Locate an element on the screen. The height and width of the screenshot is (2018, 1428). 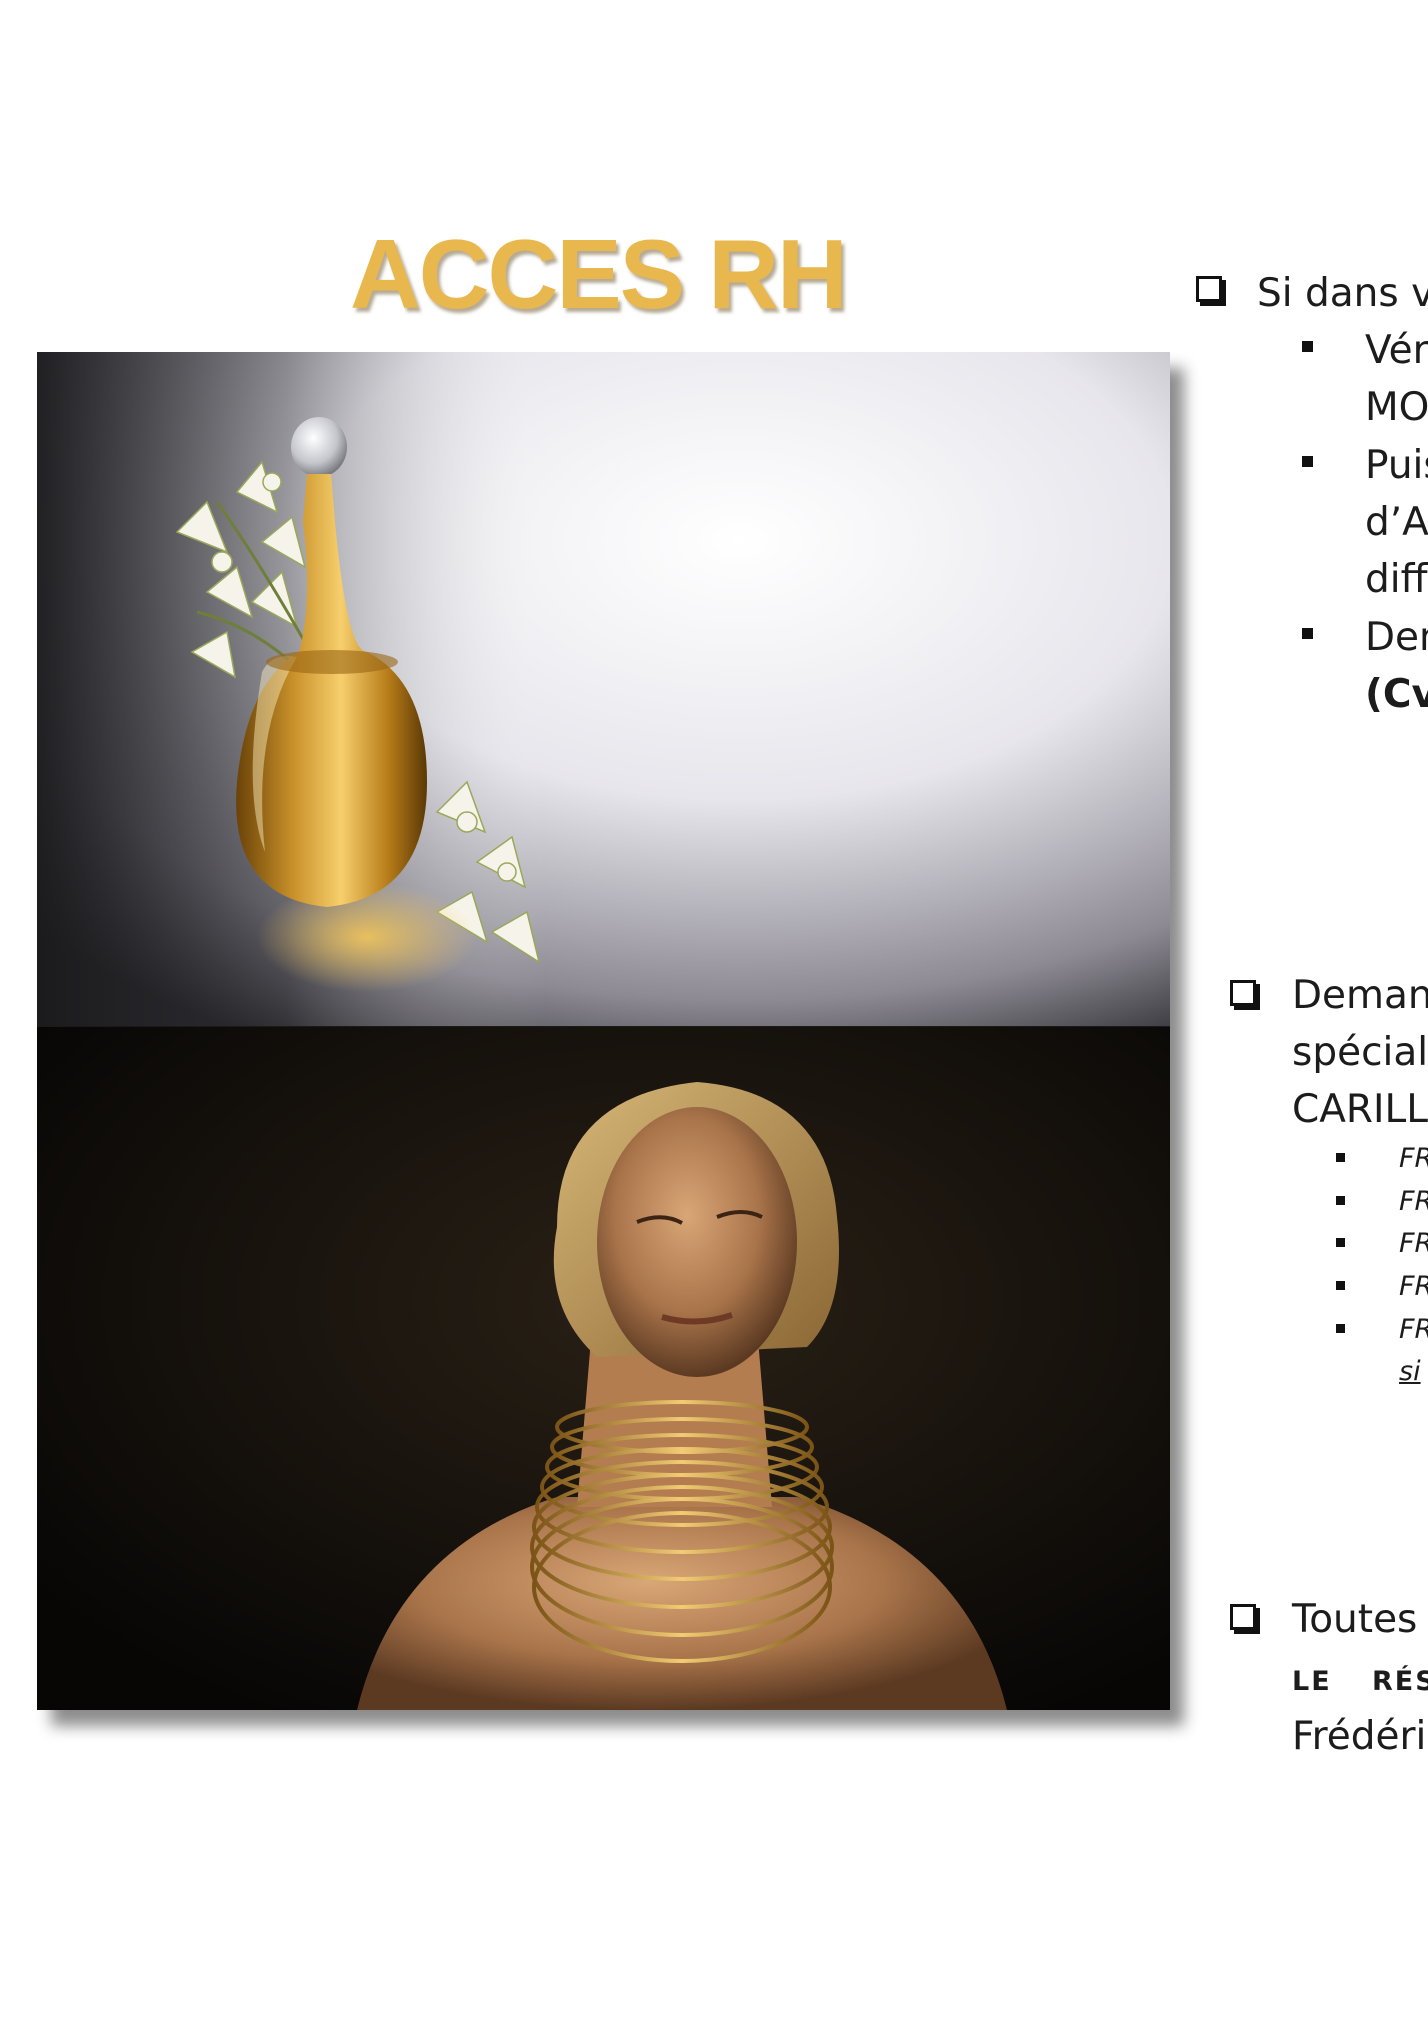
section3-caps-2: RÉS is located at coordinates (1400, 1681).